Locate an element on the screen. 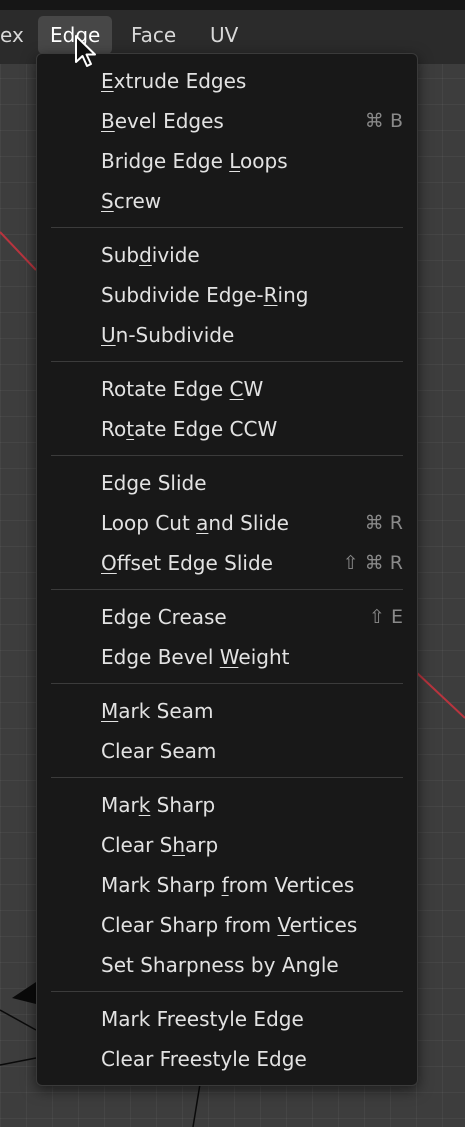 This screenshot has height=1127, width=465. menu-item-label: Rotate Edge CW is located at coordinates (182, 389).